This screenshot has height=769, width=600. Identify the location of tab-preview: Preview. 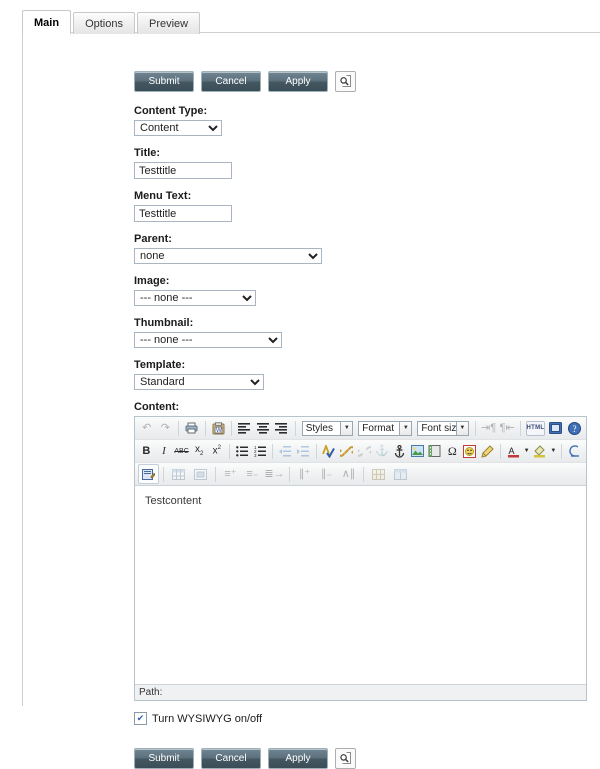
(168, 23).